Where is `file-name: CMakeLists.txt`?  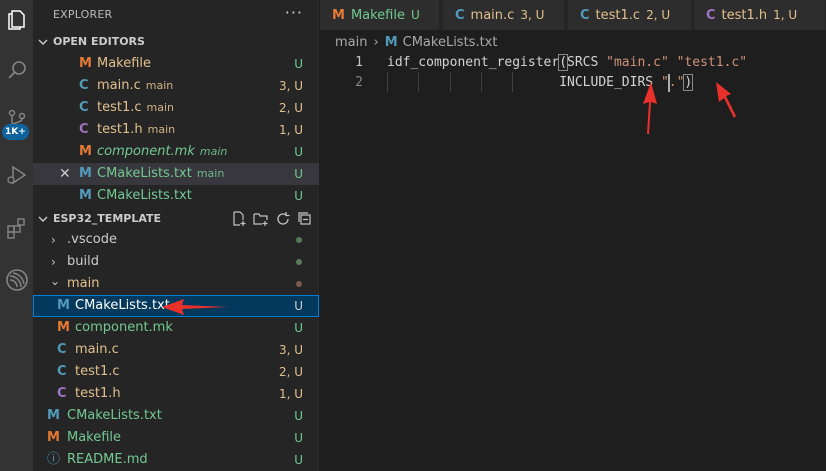 file-name: CMakeLists.txt is located at coordinates (122, 305).